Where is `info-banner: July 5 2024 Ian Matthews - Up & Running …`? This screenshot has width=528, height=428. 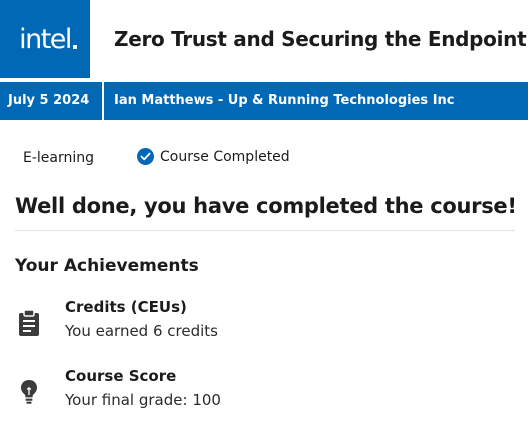
info-banner: July 5 2024 Ian Matthews - Up & Running … is located at coordinates (264, 101).